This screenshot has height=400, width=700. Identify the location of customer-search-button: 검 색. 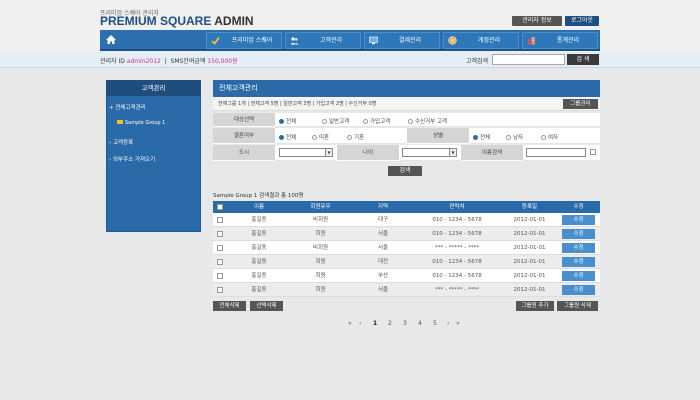
(583, 59).